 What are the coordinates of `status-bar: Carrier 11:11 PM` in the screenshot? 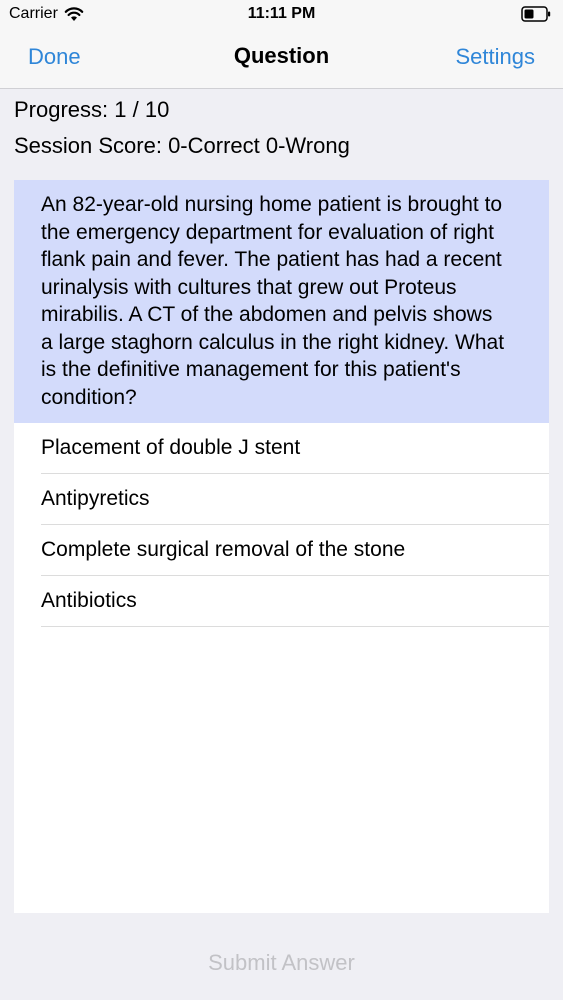 It's located at (281, 15).